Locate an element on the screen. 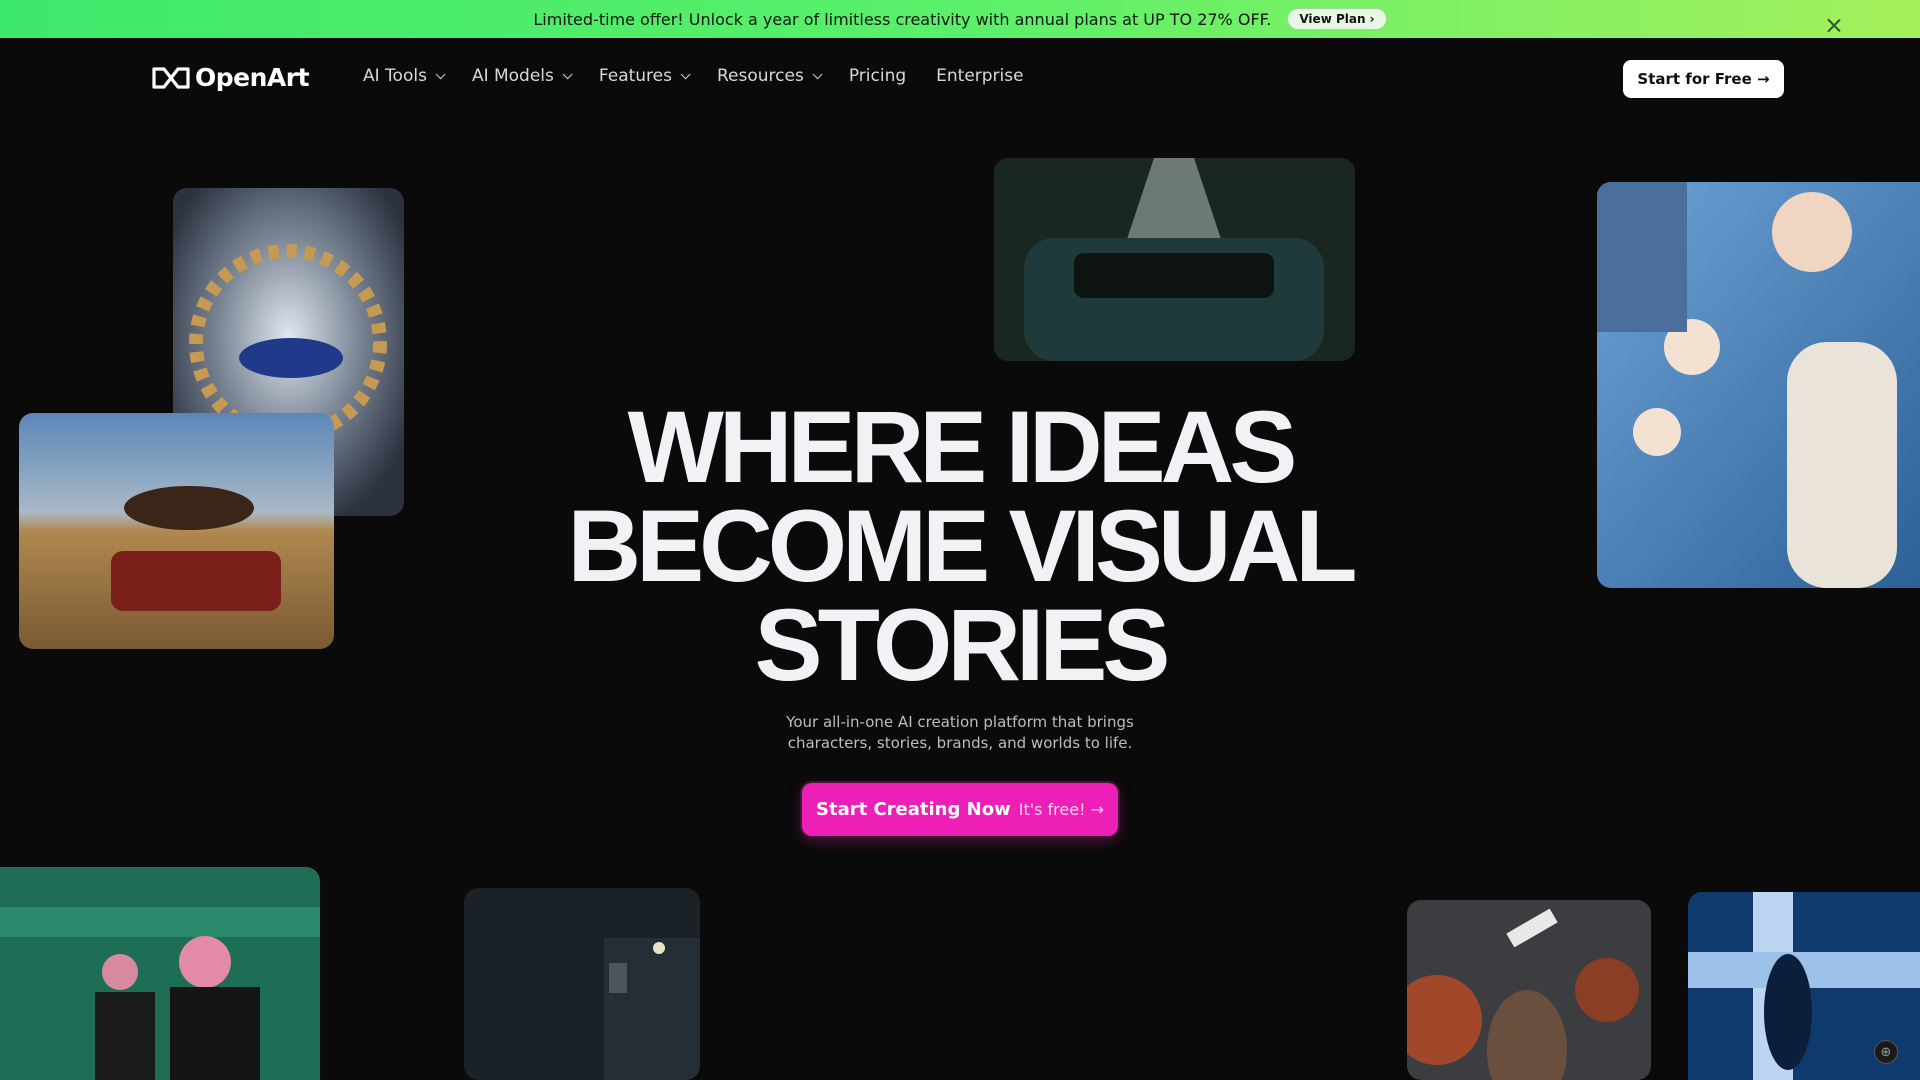 The height and width of the screenshot is (1080, 1920). logo-text: OpenArt is located at coordinates (252, 77).